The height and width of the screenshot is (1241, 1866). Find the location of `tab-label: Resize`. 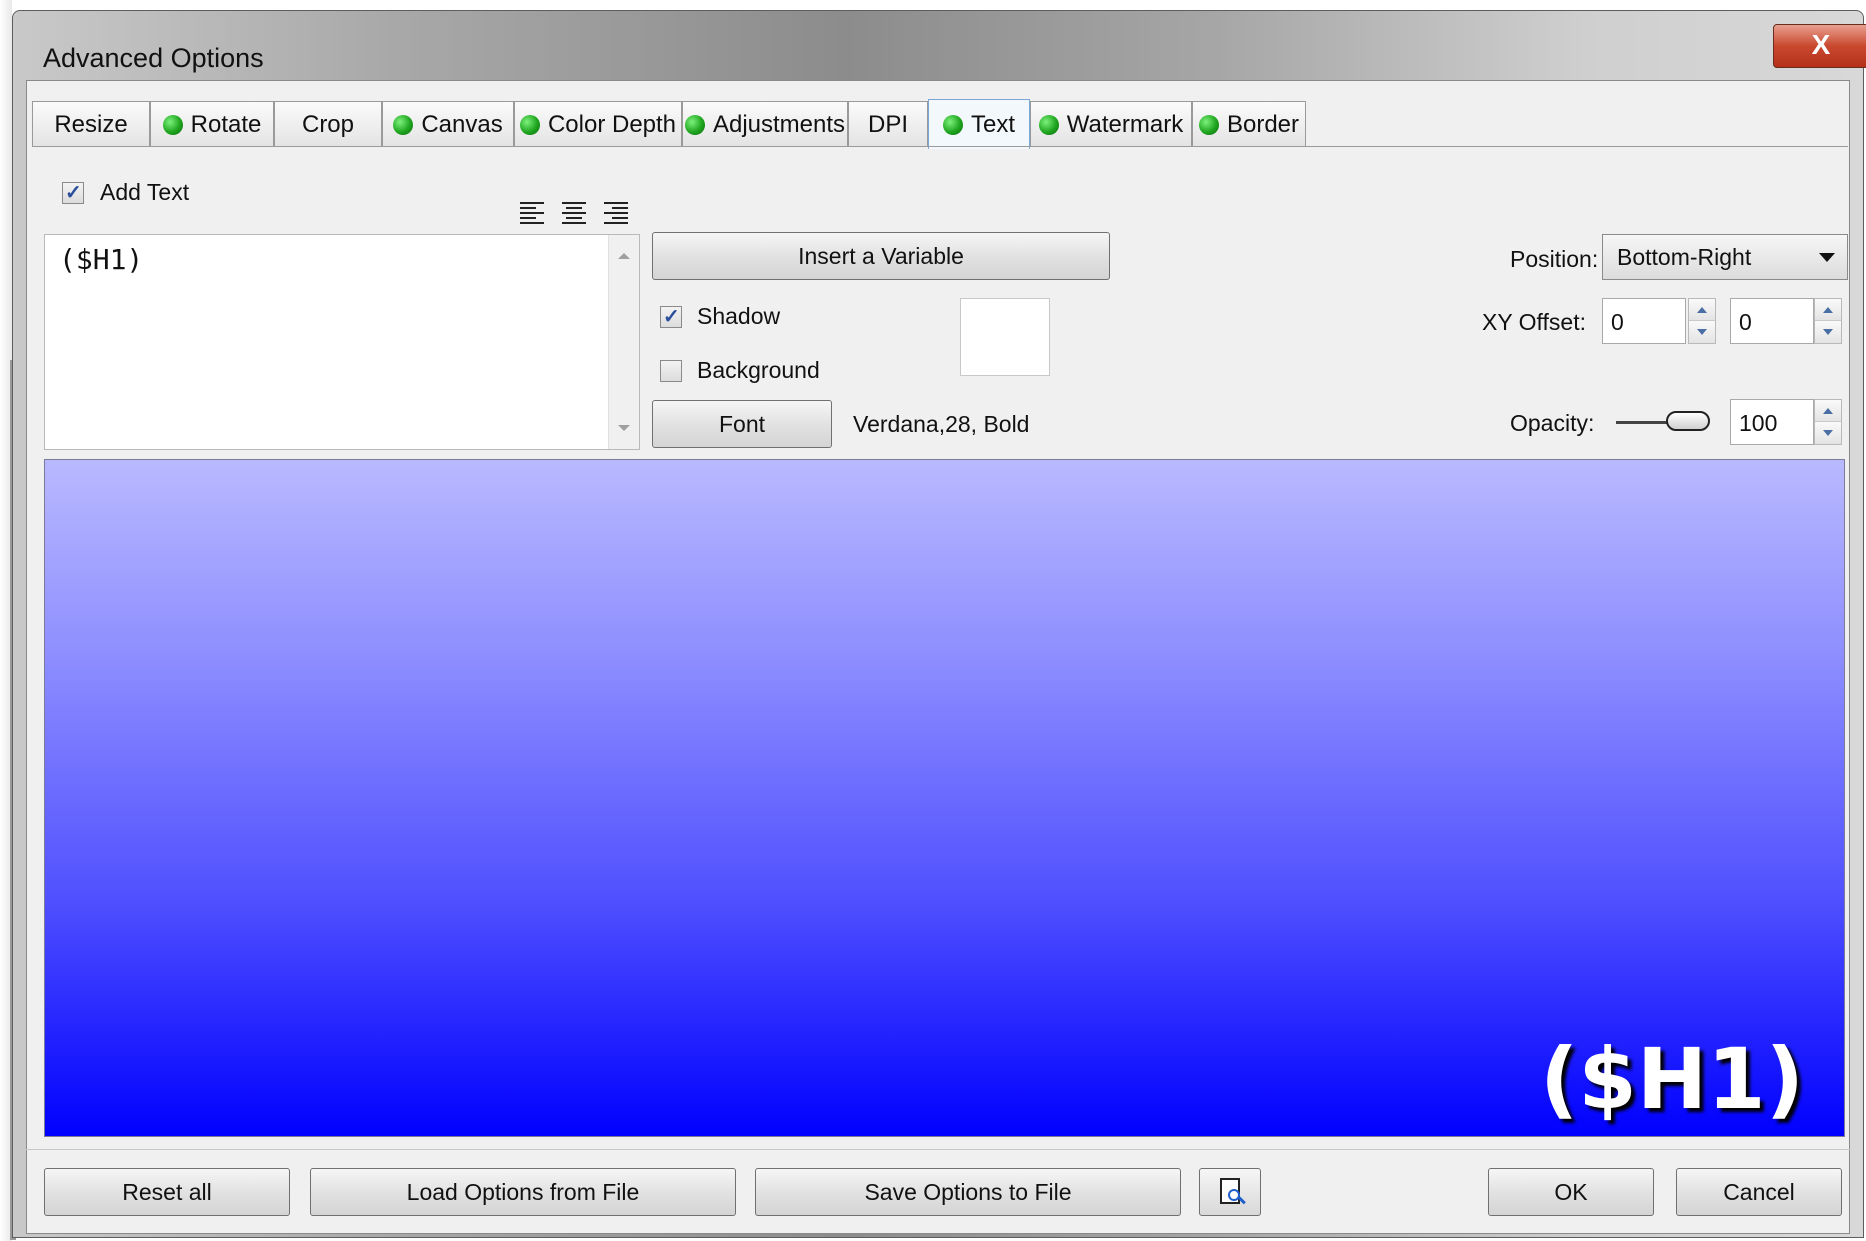

tab-label: Resize is located at coordinates (91, 124).